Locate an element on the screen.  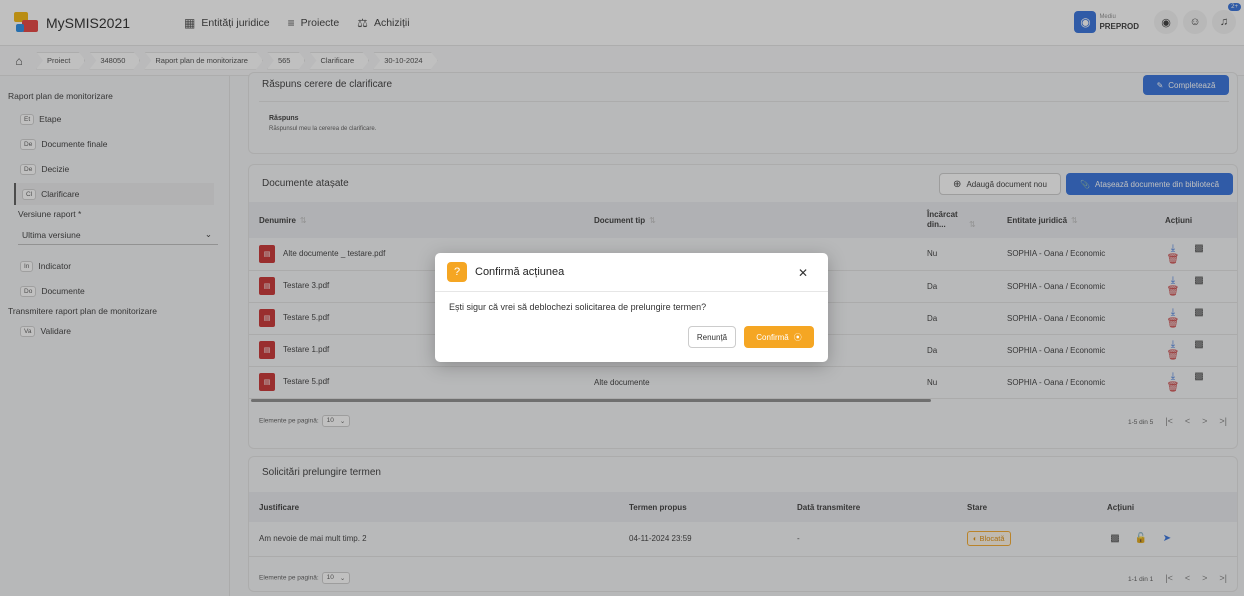
check-circle-icon: ⦿ is located at coordinates (797, 337).